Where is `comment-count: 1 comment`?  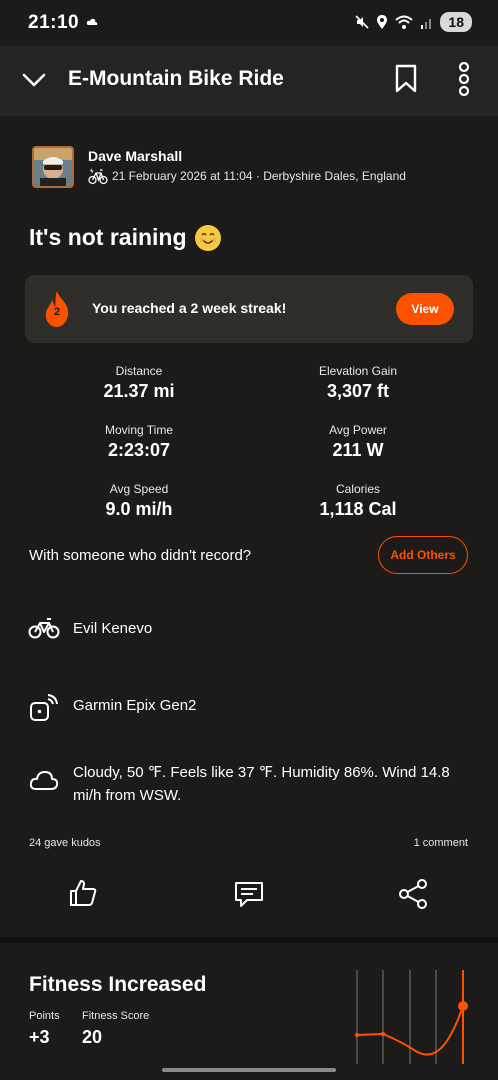 comment-count: 1 comment is located at coordinates (441, 843).